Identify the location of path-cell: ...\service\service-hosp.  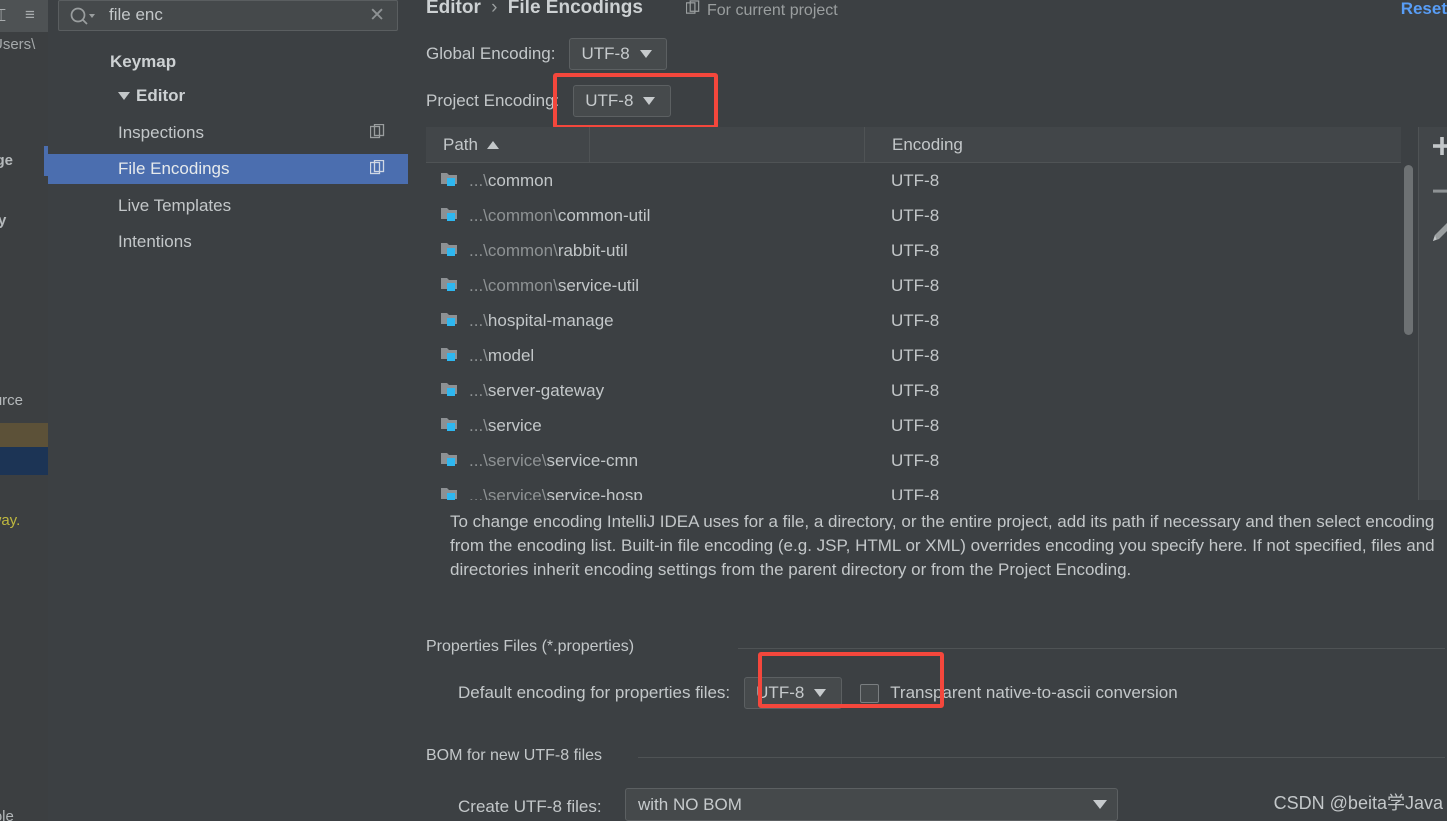
(645, 492).